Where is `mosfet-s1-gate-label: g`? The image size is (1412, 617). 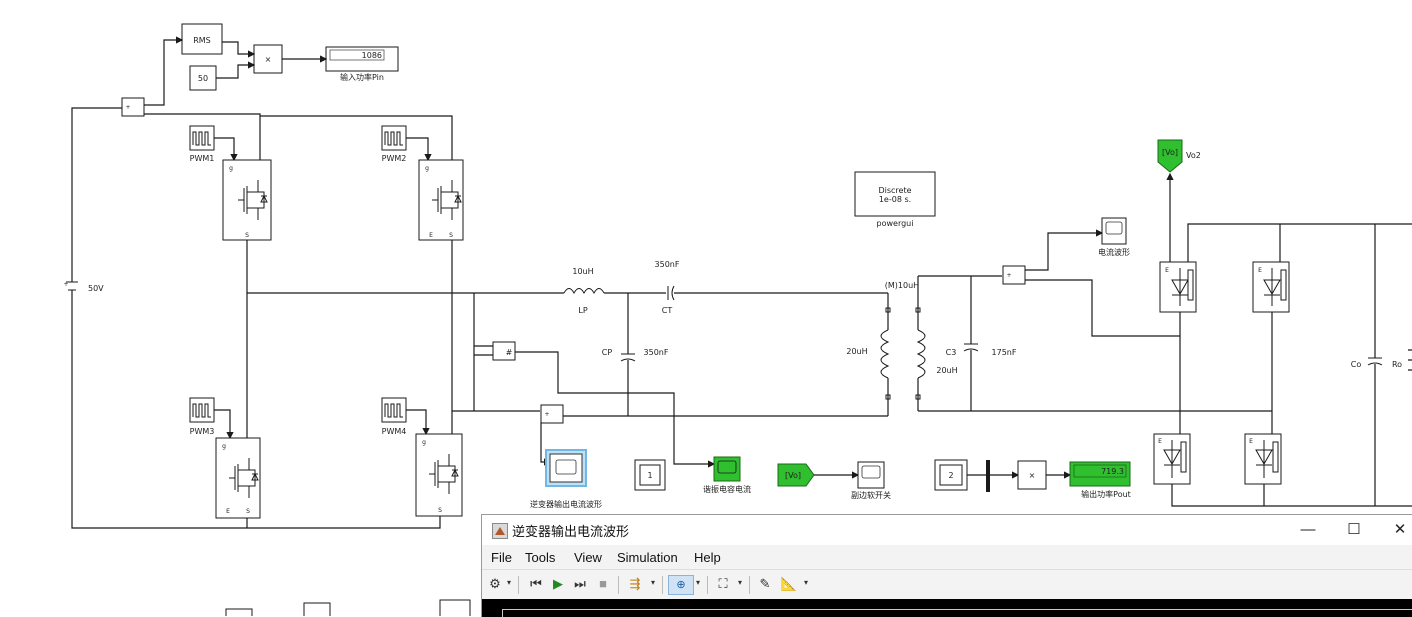
mosfet-s1-gate-label: g is located at coordinates (231, 168).